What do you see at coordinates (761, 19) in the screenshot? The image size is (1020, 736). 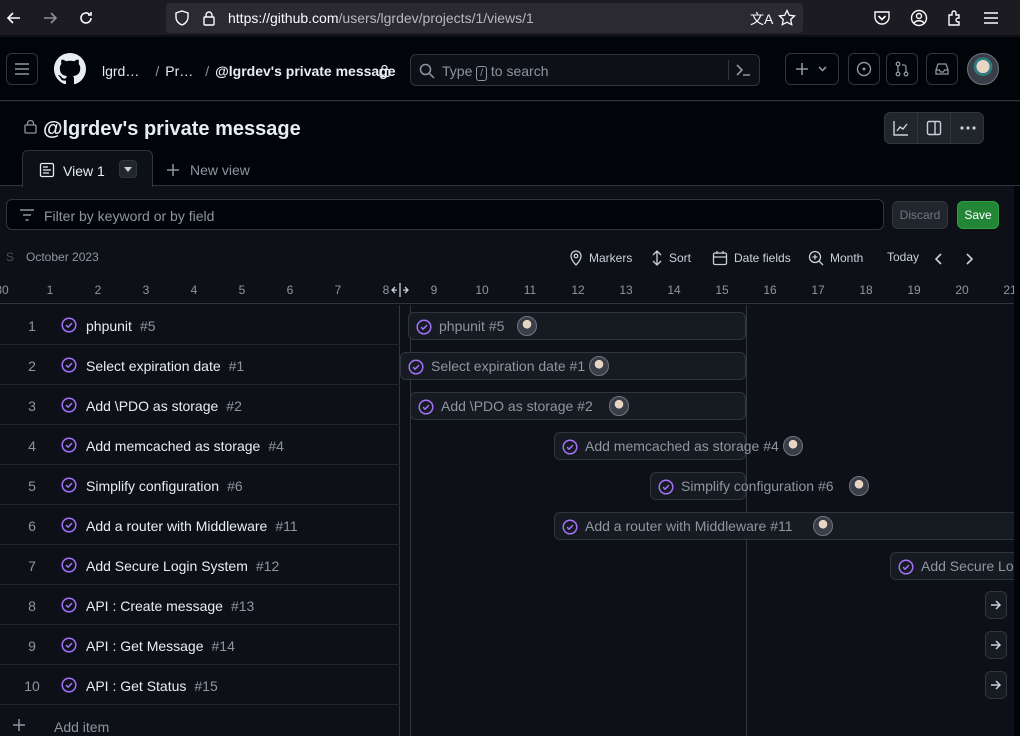 I see `translate-icon: 文A` at bounding box center [761, 19].